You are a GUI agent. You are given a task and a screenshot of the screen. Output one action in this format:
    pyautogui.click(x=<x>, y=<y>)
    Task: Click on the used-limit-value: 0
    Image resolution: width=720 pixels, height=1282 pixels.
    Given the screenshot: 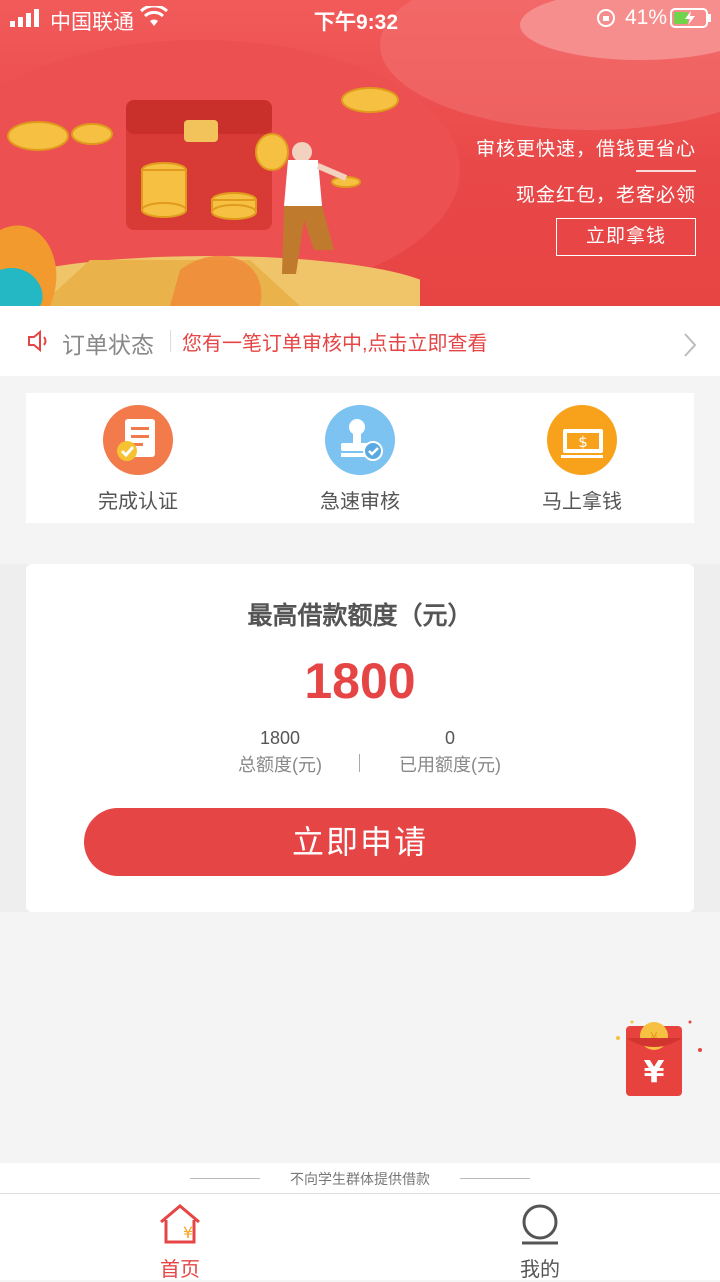 What is the action you would take?
    pyautogui.click(x=449, y=738)
    